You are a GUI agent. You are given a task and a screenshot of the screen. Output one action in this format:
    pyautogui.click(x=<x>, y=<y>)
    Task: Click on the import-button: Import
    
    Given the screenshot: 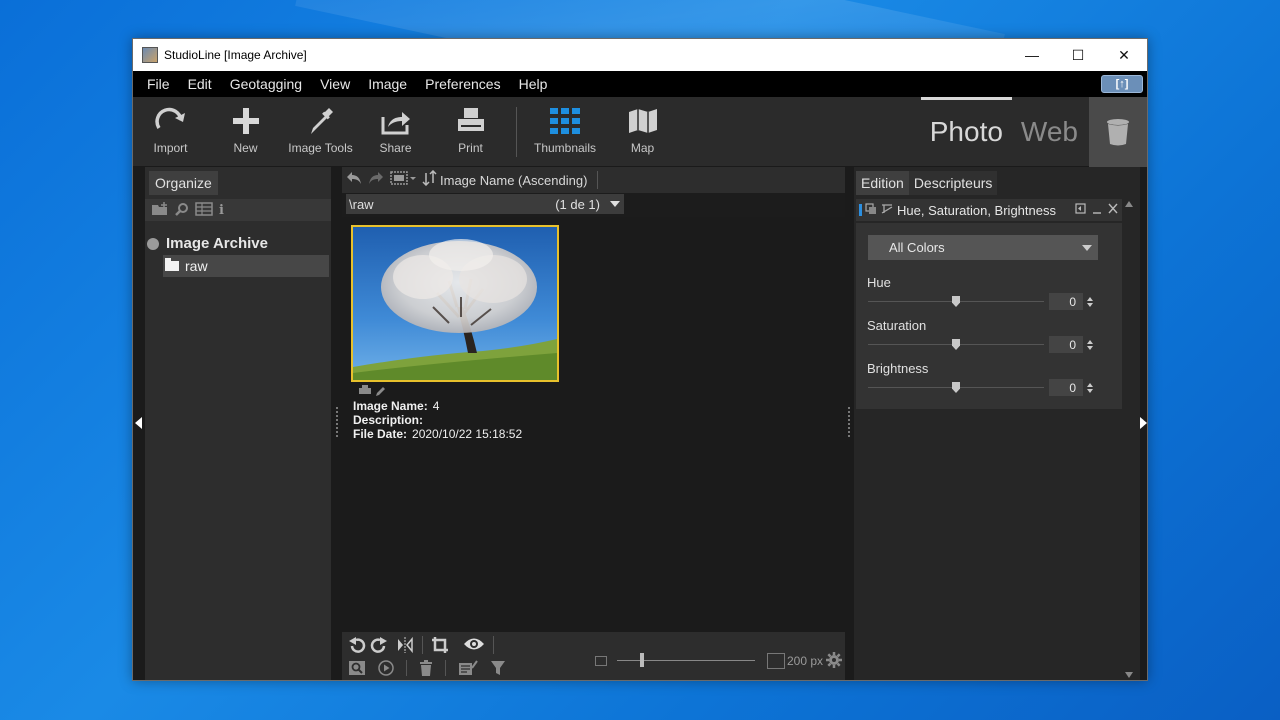 What is the action you would take?
    pyautogui.click(x=170, y=131)
    